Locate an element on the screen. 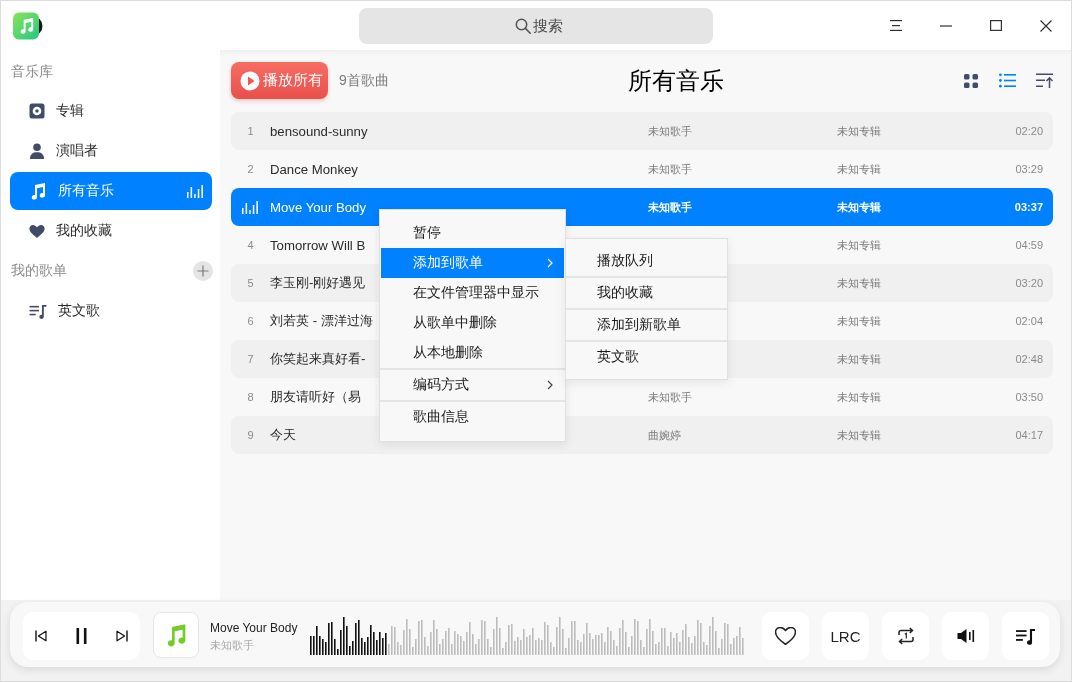 The image size is (1072, 682). song-title: Dance Monkey is located at coordinates (314, 169).